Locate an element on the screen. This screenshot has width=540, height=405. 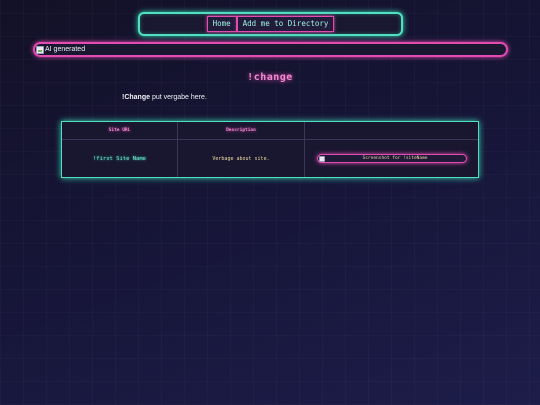
hero-image-alt-text: AI generated is located at coordinates (65, 49).